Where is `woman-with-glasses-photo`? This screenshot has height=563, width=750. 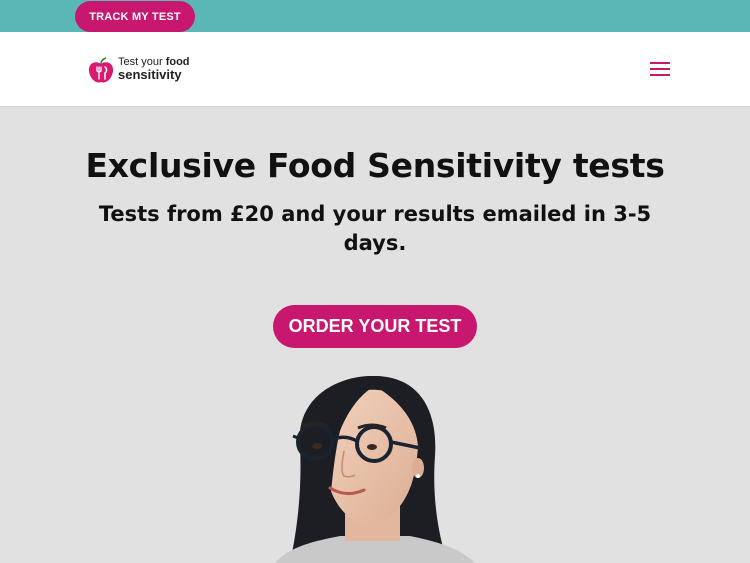 woman-with-glasses-photo is located at coordinates (375, 469).